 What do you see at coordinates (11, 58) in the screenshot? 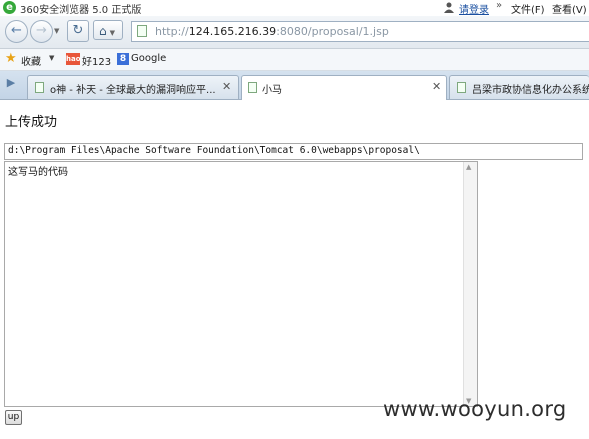
I see `star-icon: ★` at bounding box center [11, 58].